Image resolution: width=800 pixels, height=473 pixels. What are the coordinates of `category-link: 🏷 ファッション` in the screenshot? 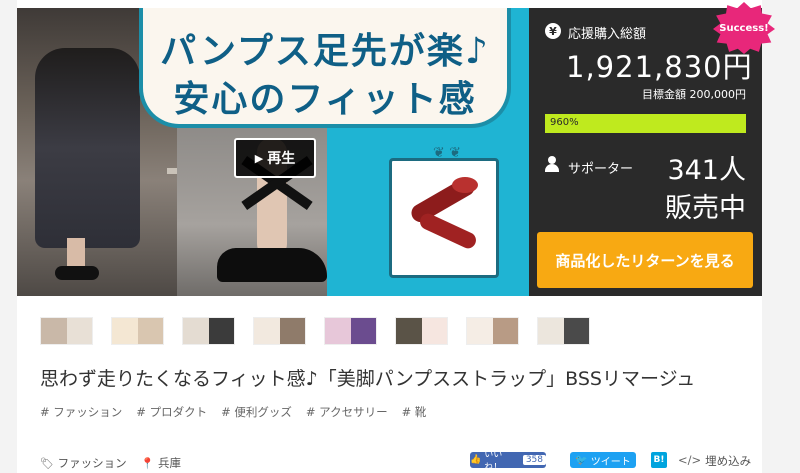 It's located at (83, 463).